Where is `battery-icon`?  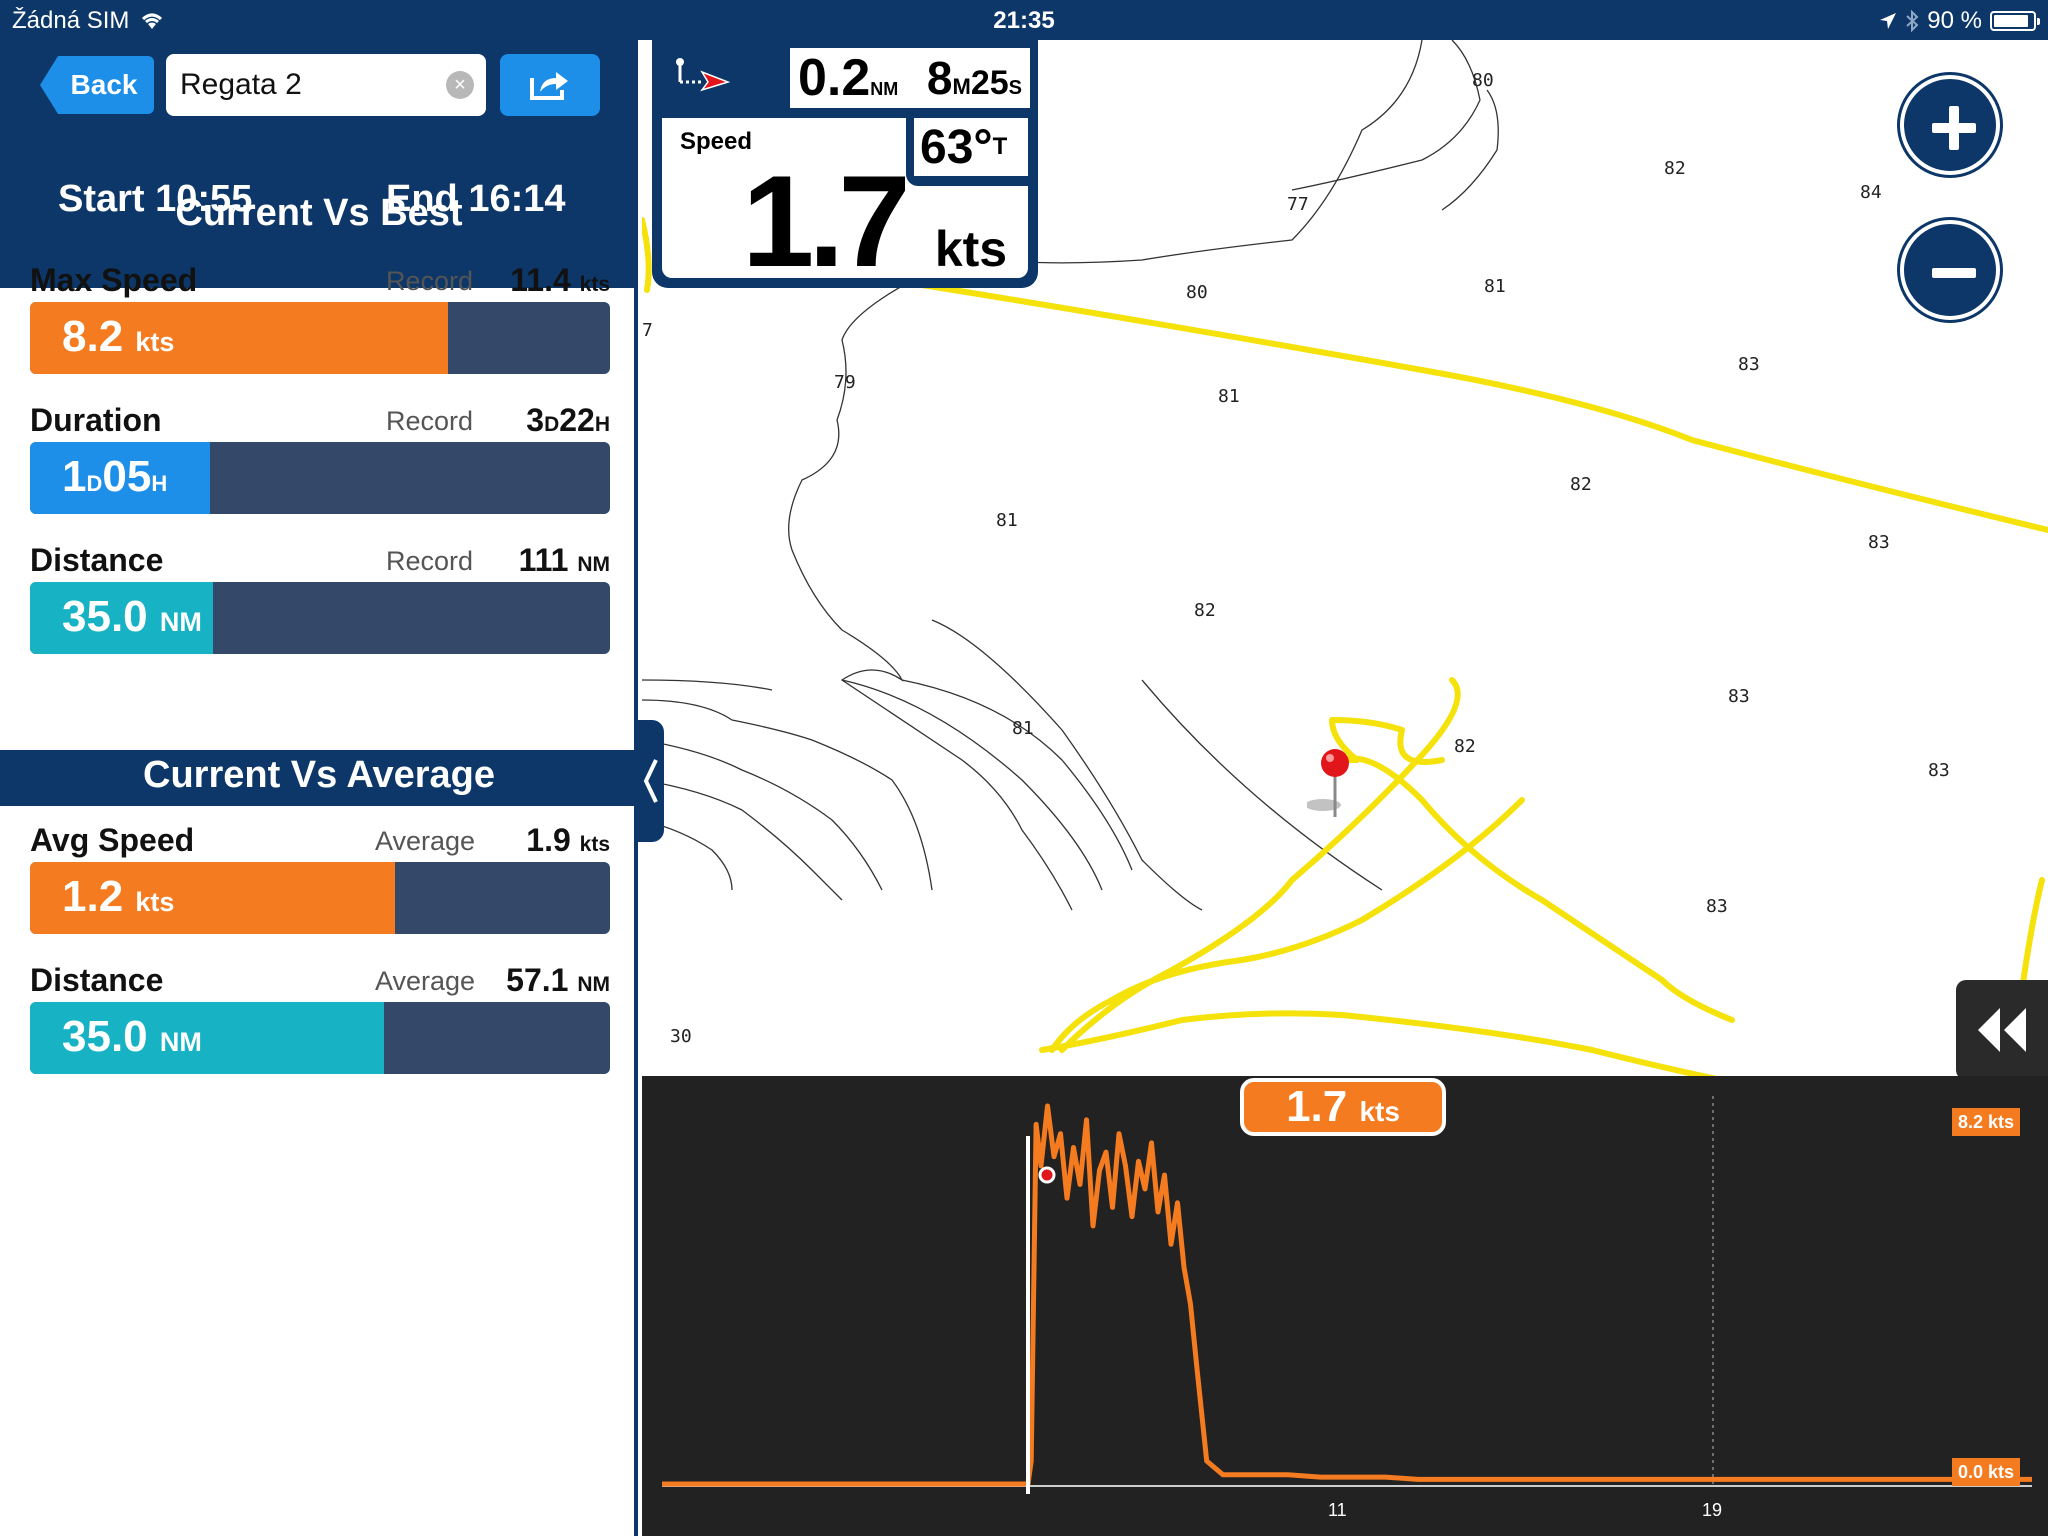
battery-icon is located at coordinates (2015, 21).